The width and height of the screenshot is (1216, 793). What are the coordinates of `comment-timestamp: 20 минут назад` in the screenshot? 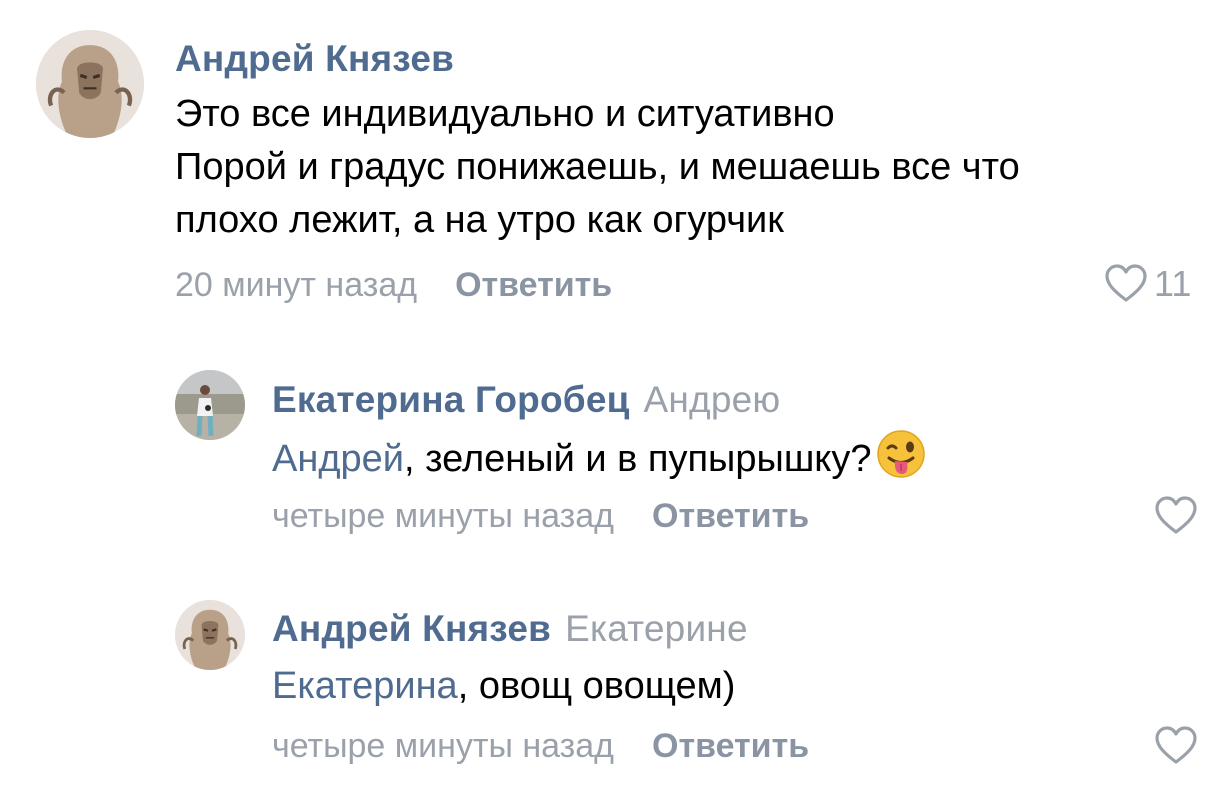 It's located at (296, 285).